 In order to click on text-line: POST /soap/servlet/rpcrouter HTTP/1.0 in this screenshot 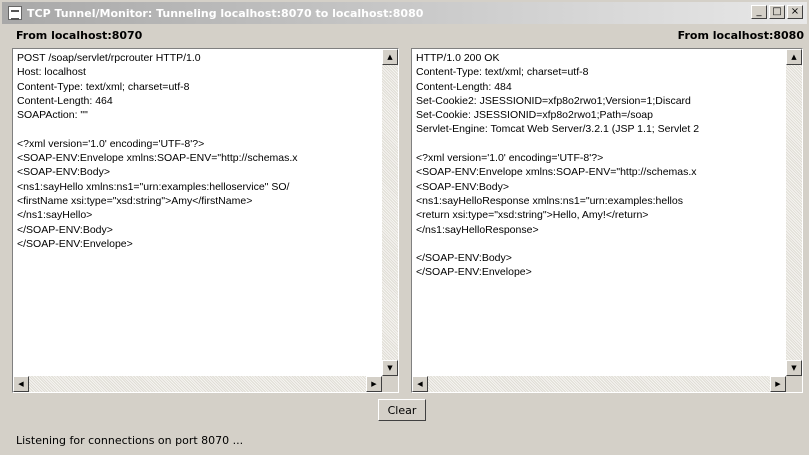, I will do `click(109, 58)`.